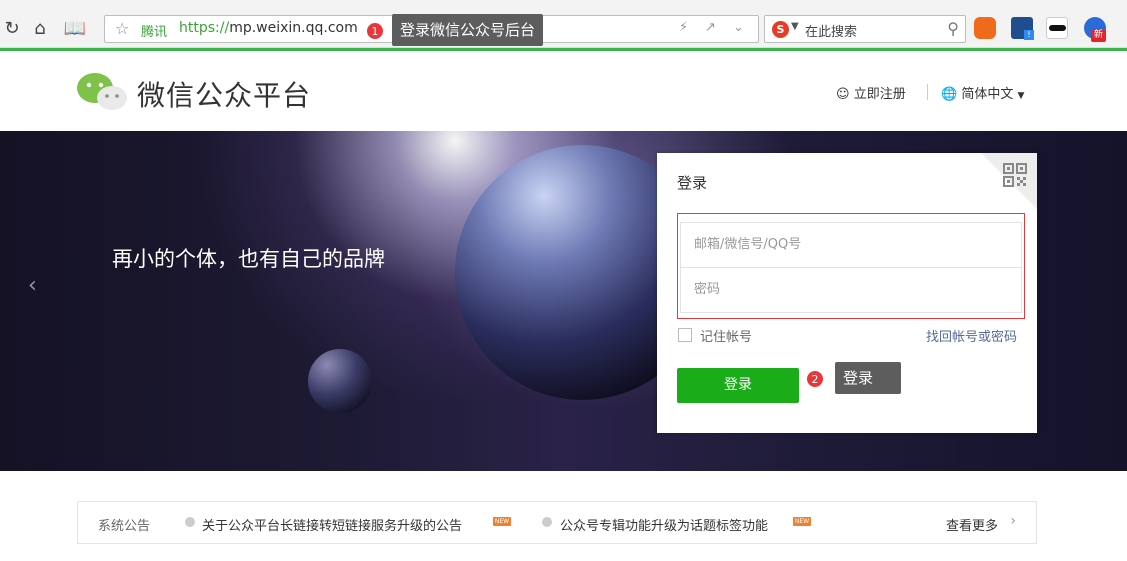 This screenshot has height=561, width=1127. What do you see at coordinates (1021, 96) in the screenshot?
I see `caret-down-icon: ▼` at bounding box center [1021, 96].